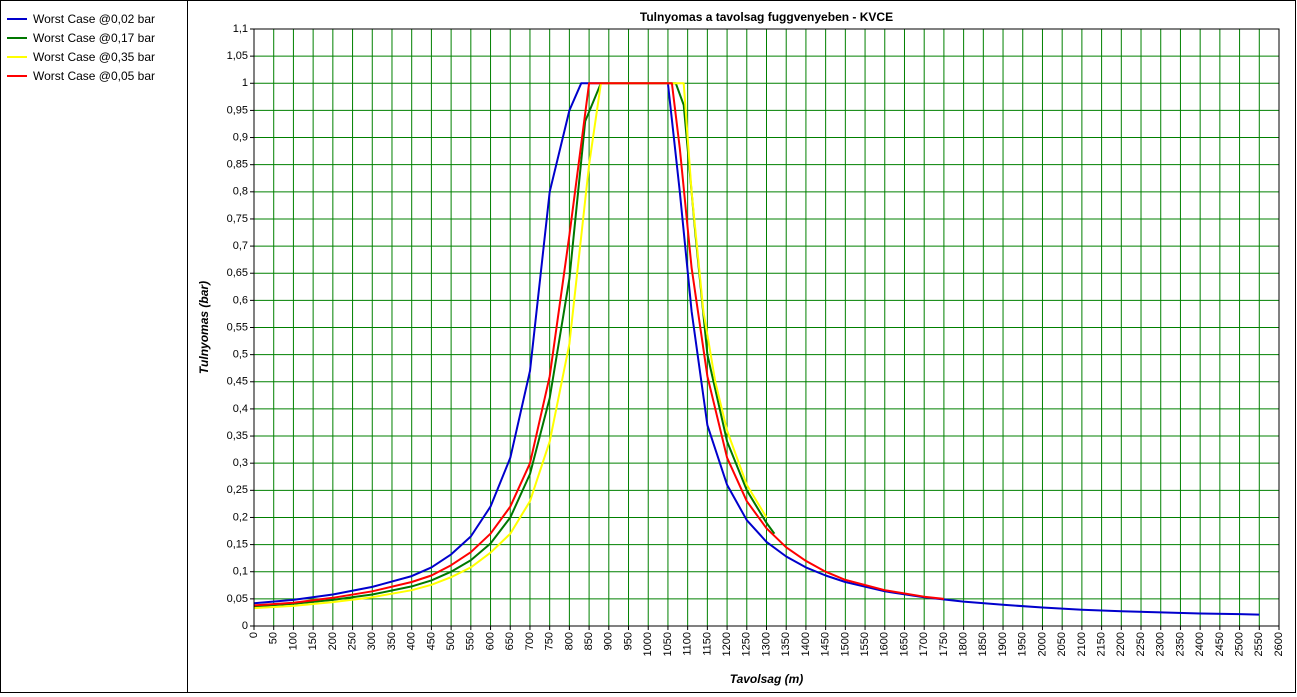 The height and width of the screenshot is (697, 1297). What do you see at coordinates (451, 641) in the screenshot?
I see `x-tick-label: 500` at bounding box center [451, 641].